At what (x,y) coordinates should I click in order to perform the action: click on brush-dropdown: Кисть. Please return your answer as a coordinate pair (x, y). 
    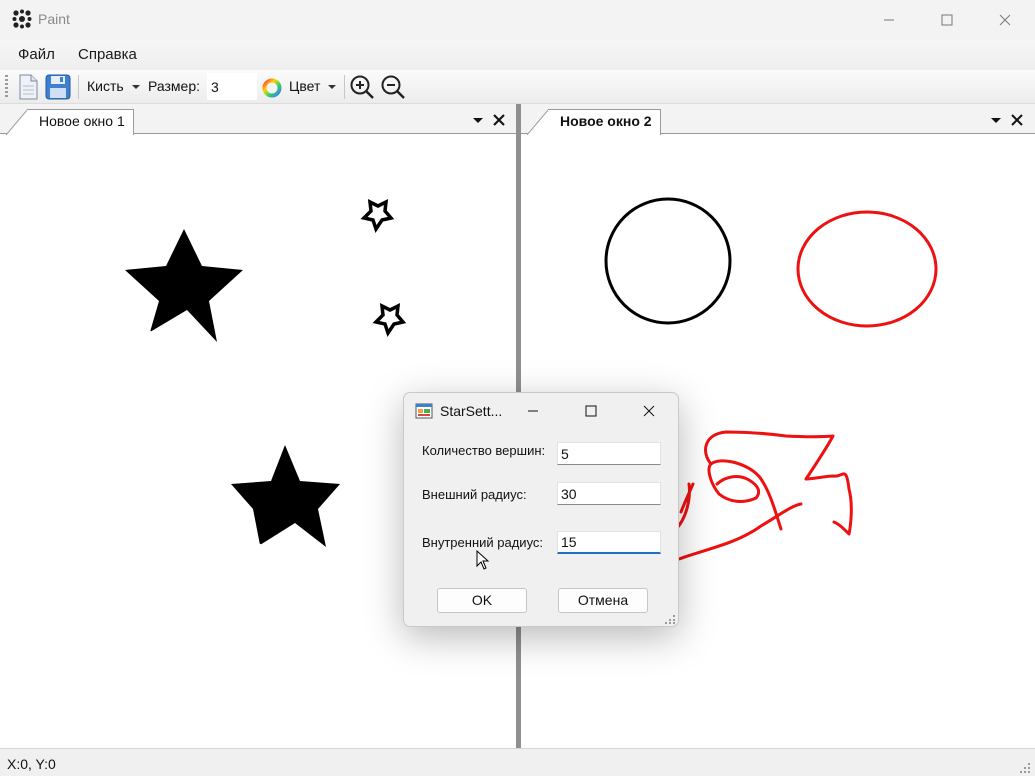
    Looking at the image, I should click on (105, 86).